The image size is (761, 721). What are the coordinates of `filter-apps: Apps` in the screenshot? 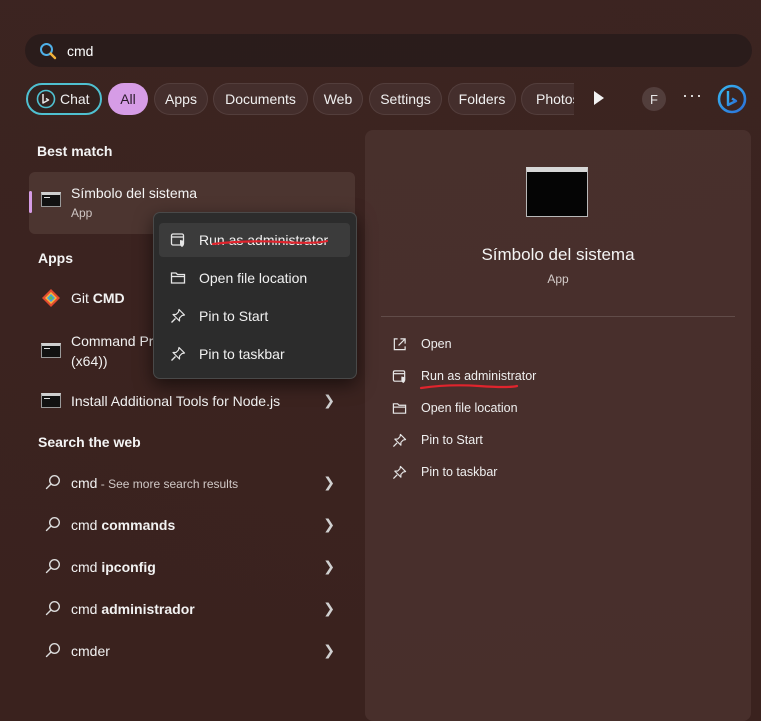 It's located at (181, 99).